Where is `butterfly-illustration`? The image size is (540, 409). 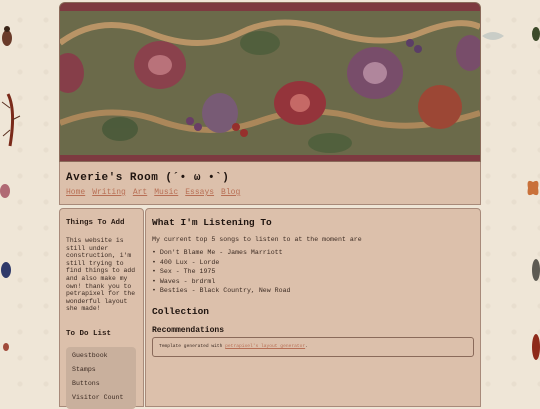 butterfly-illustration is located at coordinates (533, 188).